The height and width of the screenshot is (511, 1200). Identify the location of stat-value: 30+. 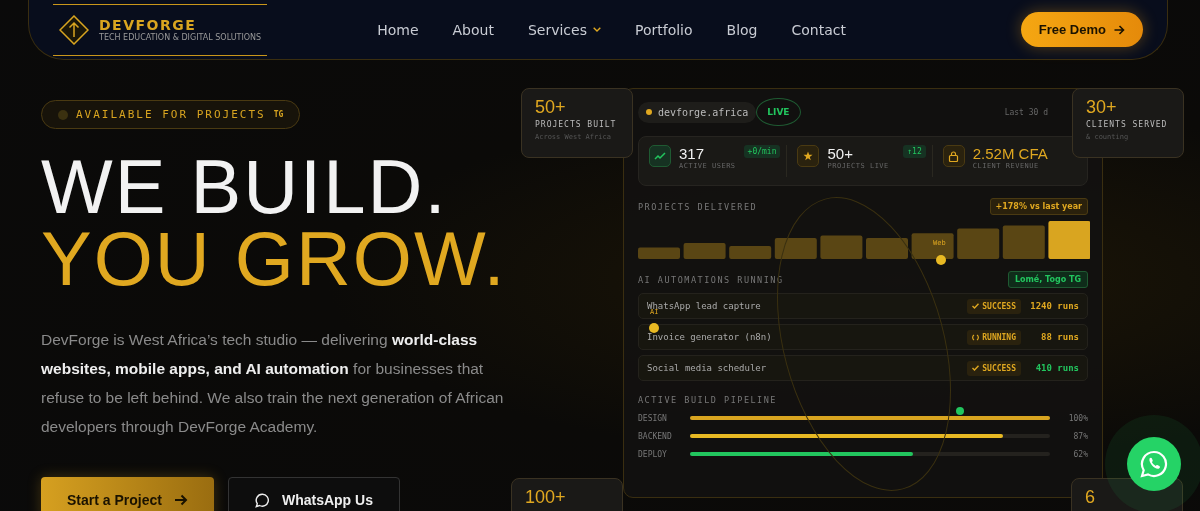
(1102, 107).